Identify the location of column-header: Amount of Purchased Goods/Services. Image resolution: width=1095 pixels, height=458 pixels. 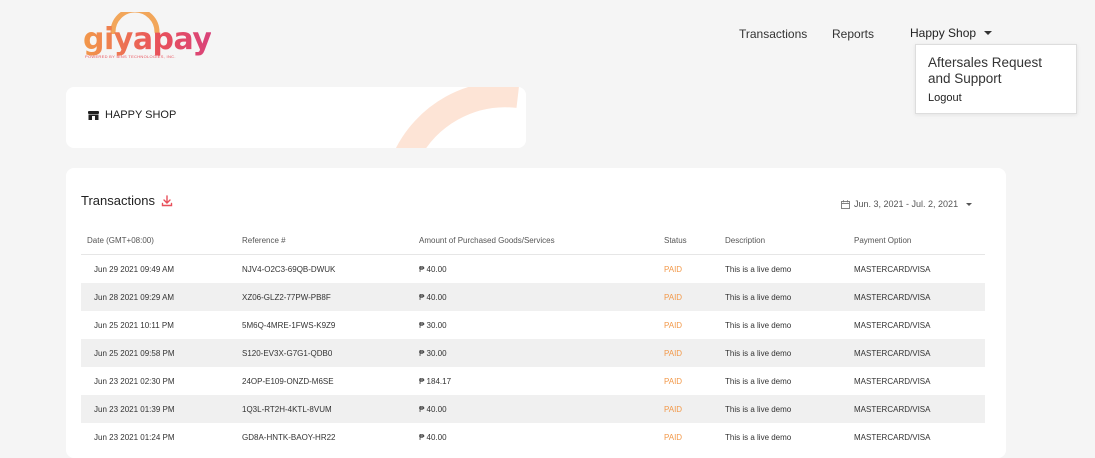
(541, 240).